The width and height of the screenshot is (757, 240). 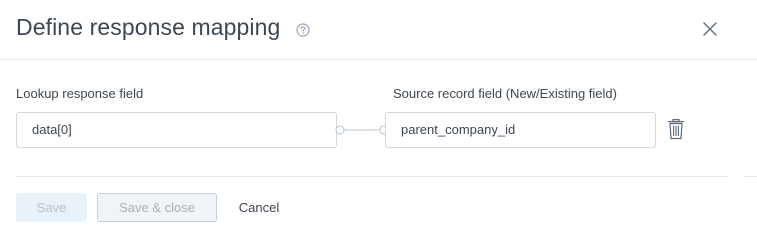 I want to click on footer-divider, so click(x=372, y=176).